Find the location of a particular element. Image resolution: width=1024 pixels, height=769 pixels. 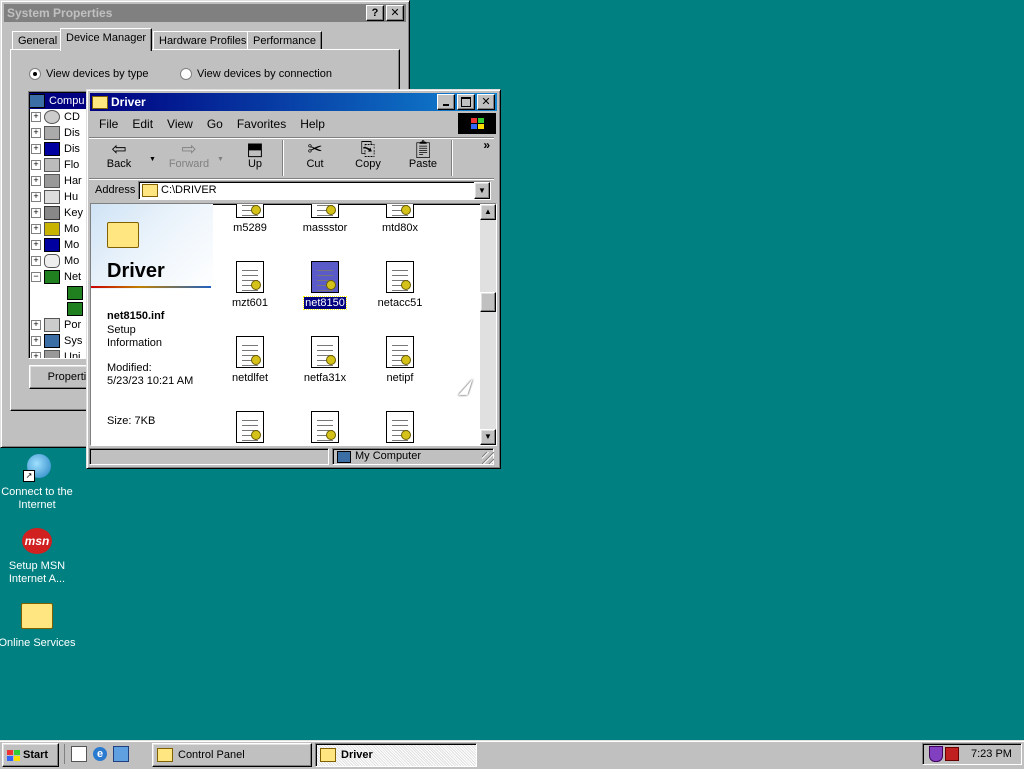

resize-grip-icon is located at coordinates (488, 458).